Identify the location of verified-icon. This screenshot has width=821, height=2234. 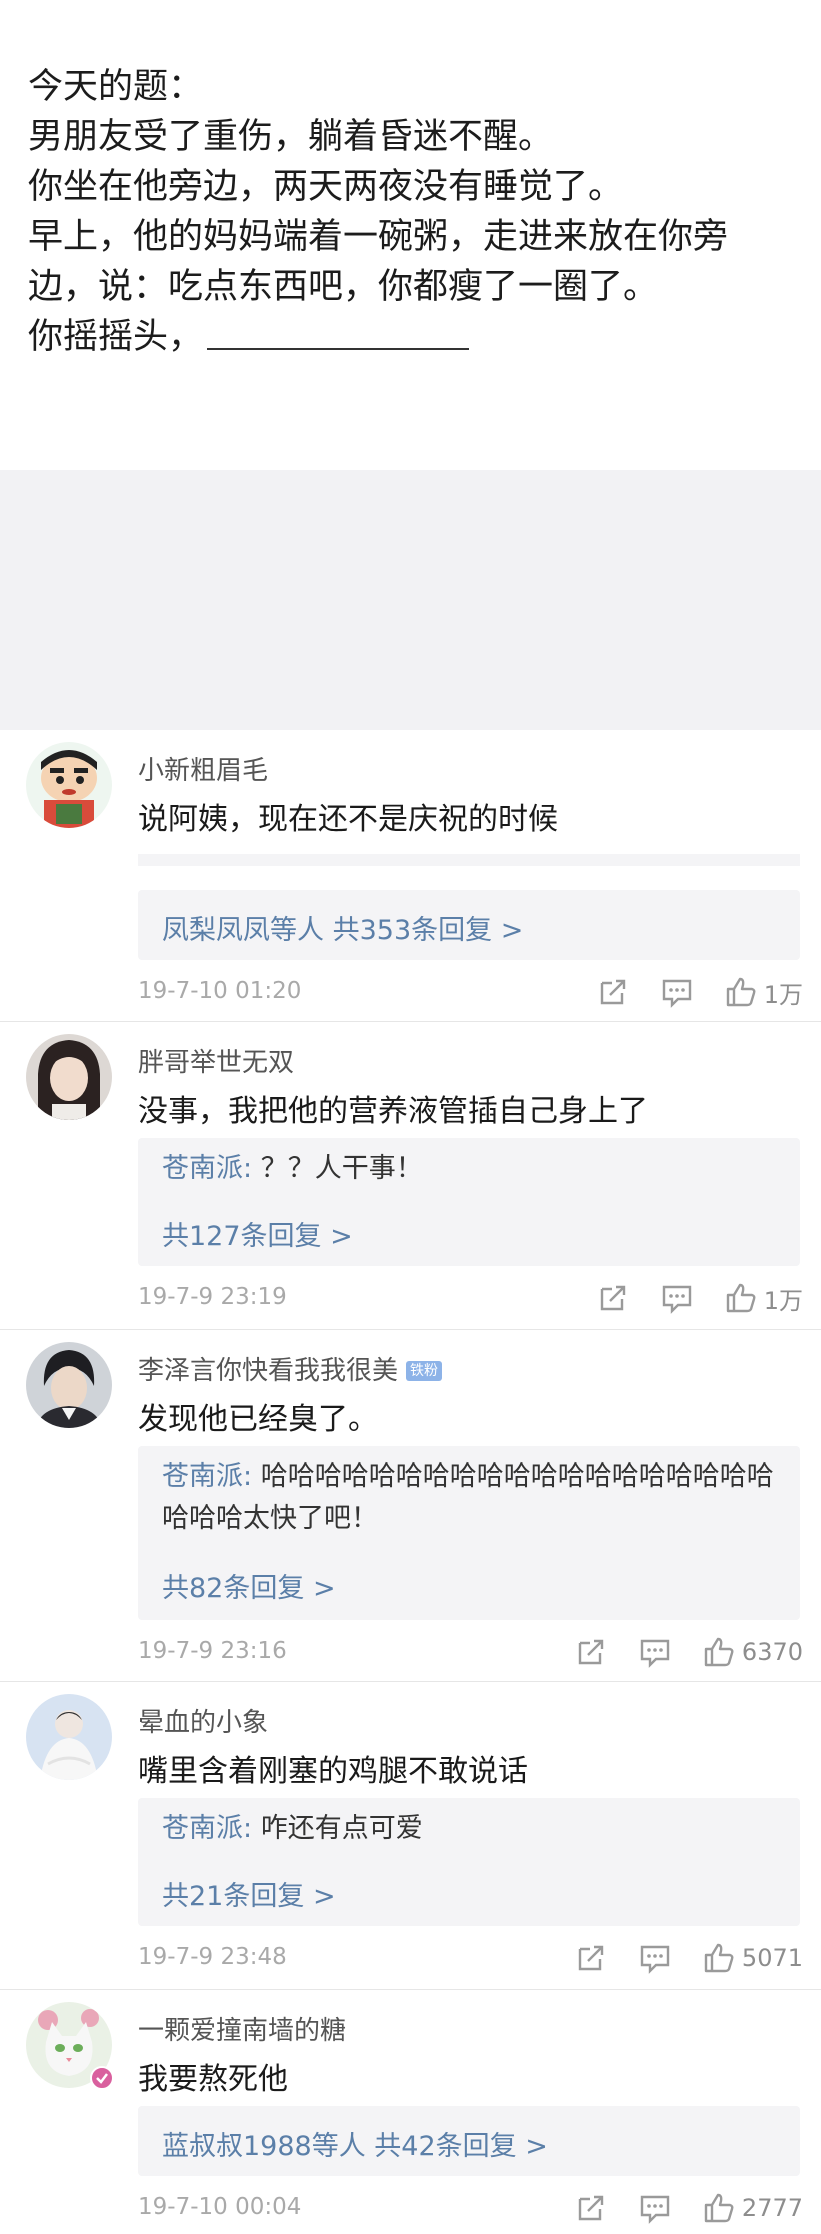
(102, 2078).